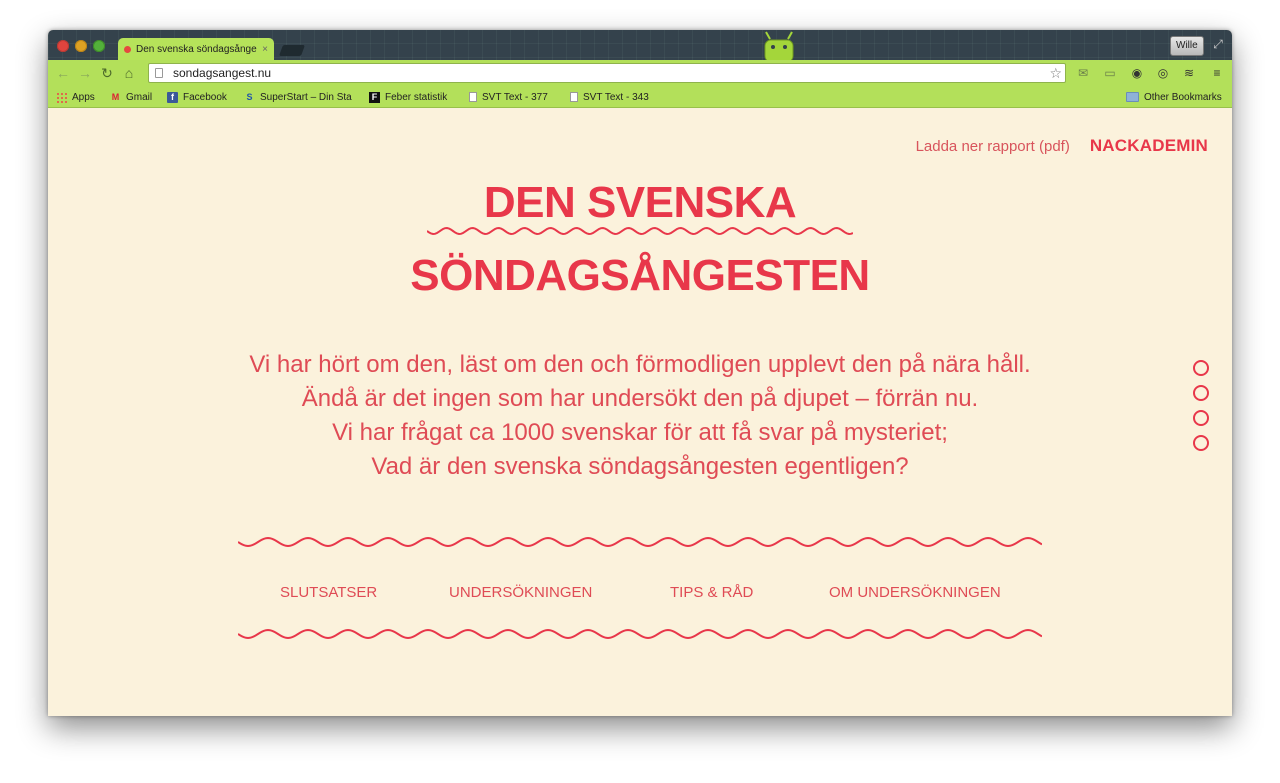  What do you see at coordinates (993, 146) in the screenshot?
I see `download-report-link: Ladda ner rapport (pdf)` at bounding box center [993, 146].